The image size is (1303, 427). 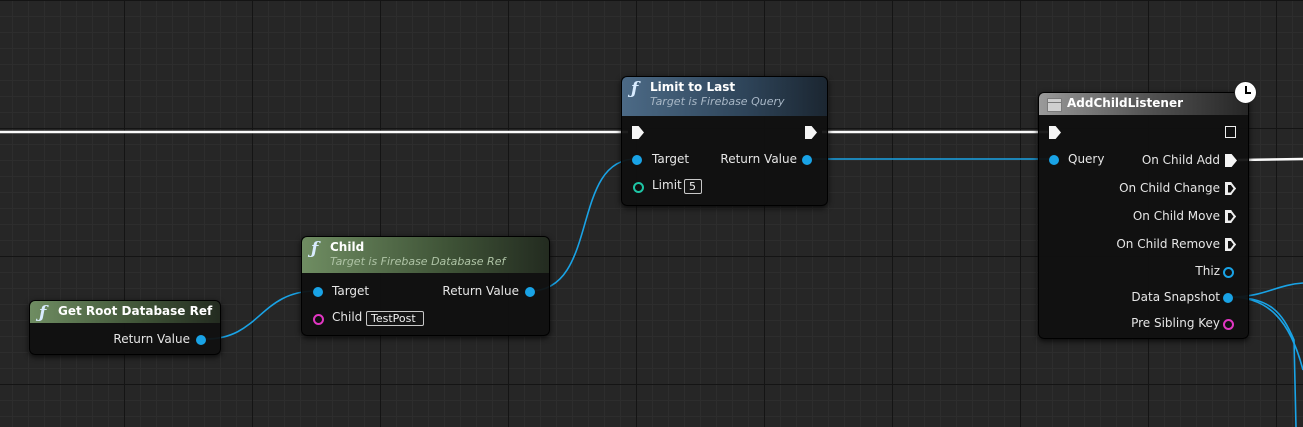 I want to click on clock-icon, so click(x=1245, y=92).